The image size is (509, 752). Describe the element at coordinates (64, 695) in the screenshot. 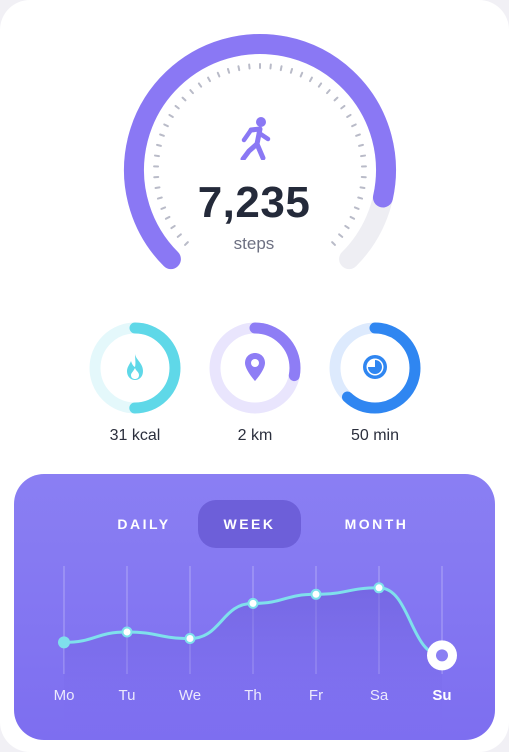

I see `chart-day-label: Mo` at that location.